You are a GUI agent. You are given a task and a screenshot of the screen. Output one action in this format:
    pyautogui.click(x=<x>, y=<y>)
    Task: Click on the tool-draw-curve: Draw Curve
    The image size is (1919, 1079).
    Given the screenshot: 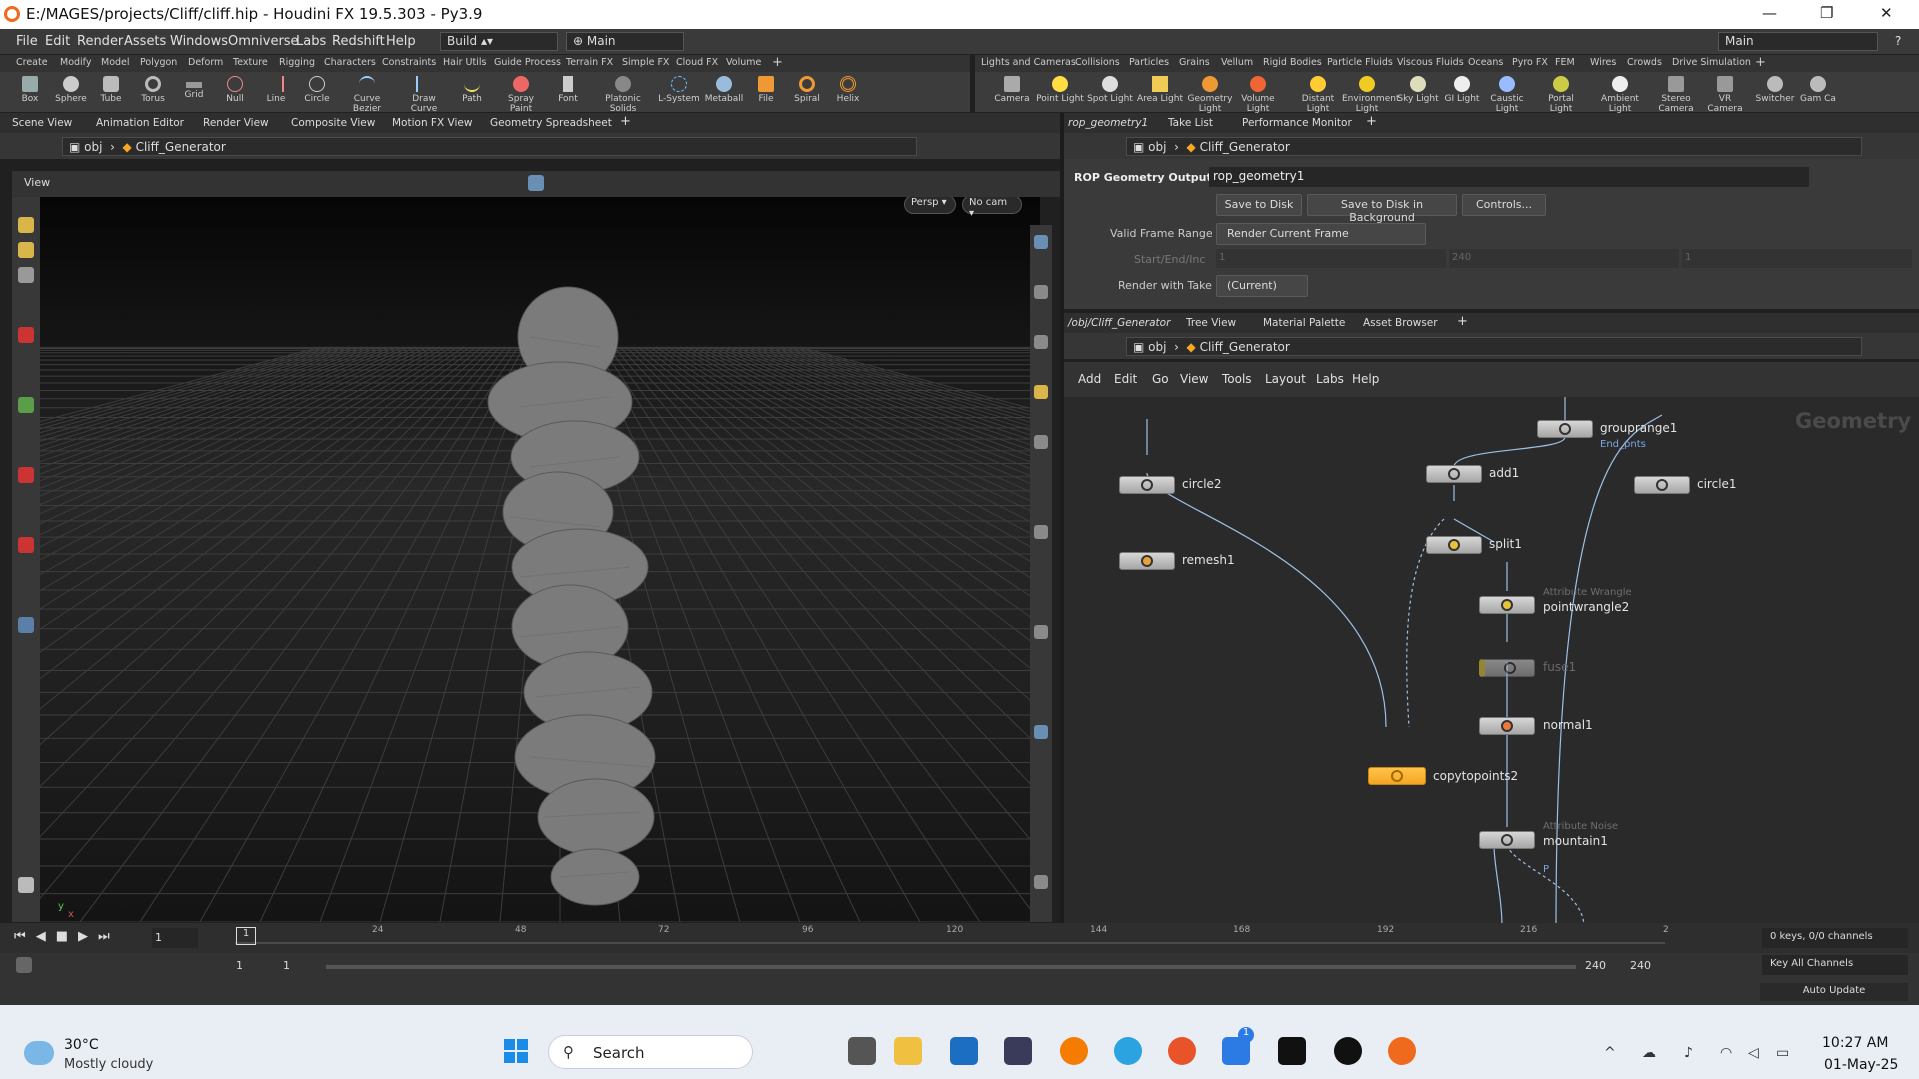 What is the action you would take?
    pyautogui.click(x=424, y=93)
    